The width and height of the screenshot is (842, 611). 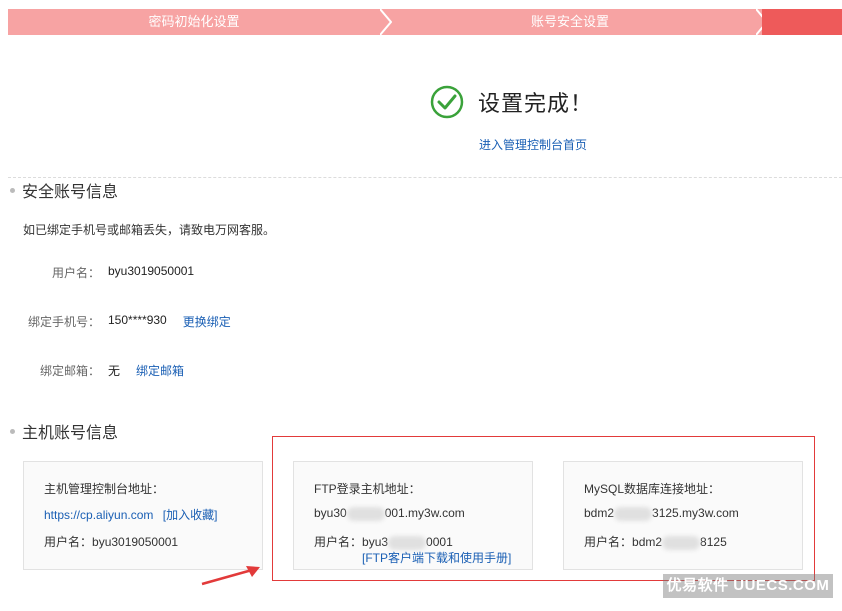 I want to click on step-password-init: 密码初始化设置, so click(x=194, y=21).